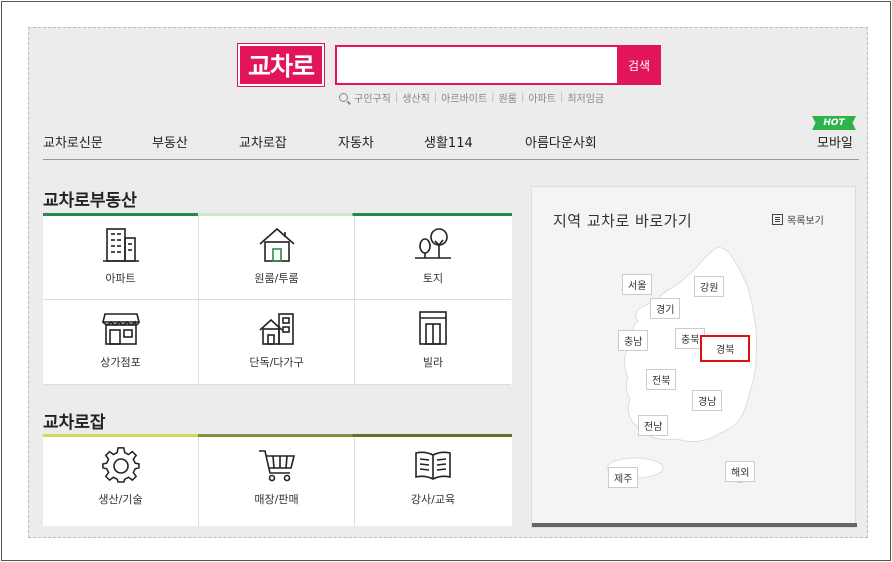 This screenshot has width=892, height=562. I want to click on nav-item-realestate: 부동산, so click(170, 141).